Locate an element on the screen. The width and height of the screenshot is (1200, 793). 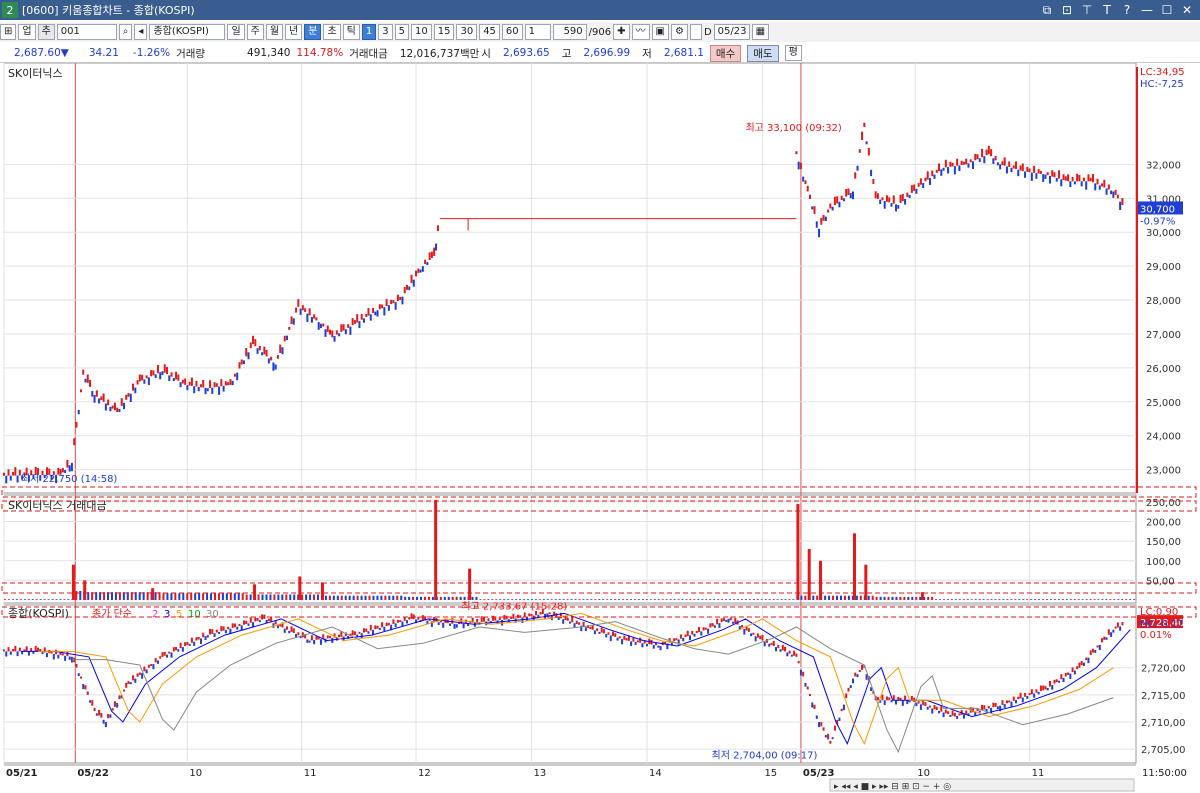
add-button: 추 is located at coordinates (46, 32).